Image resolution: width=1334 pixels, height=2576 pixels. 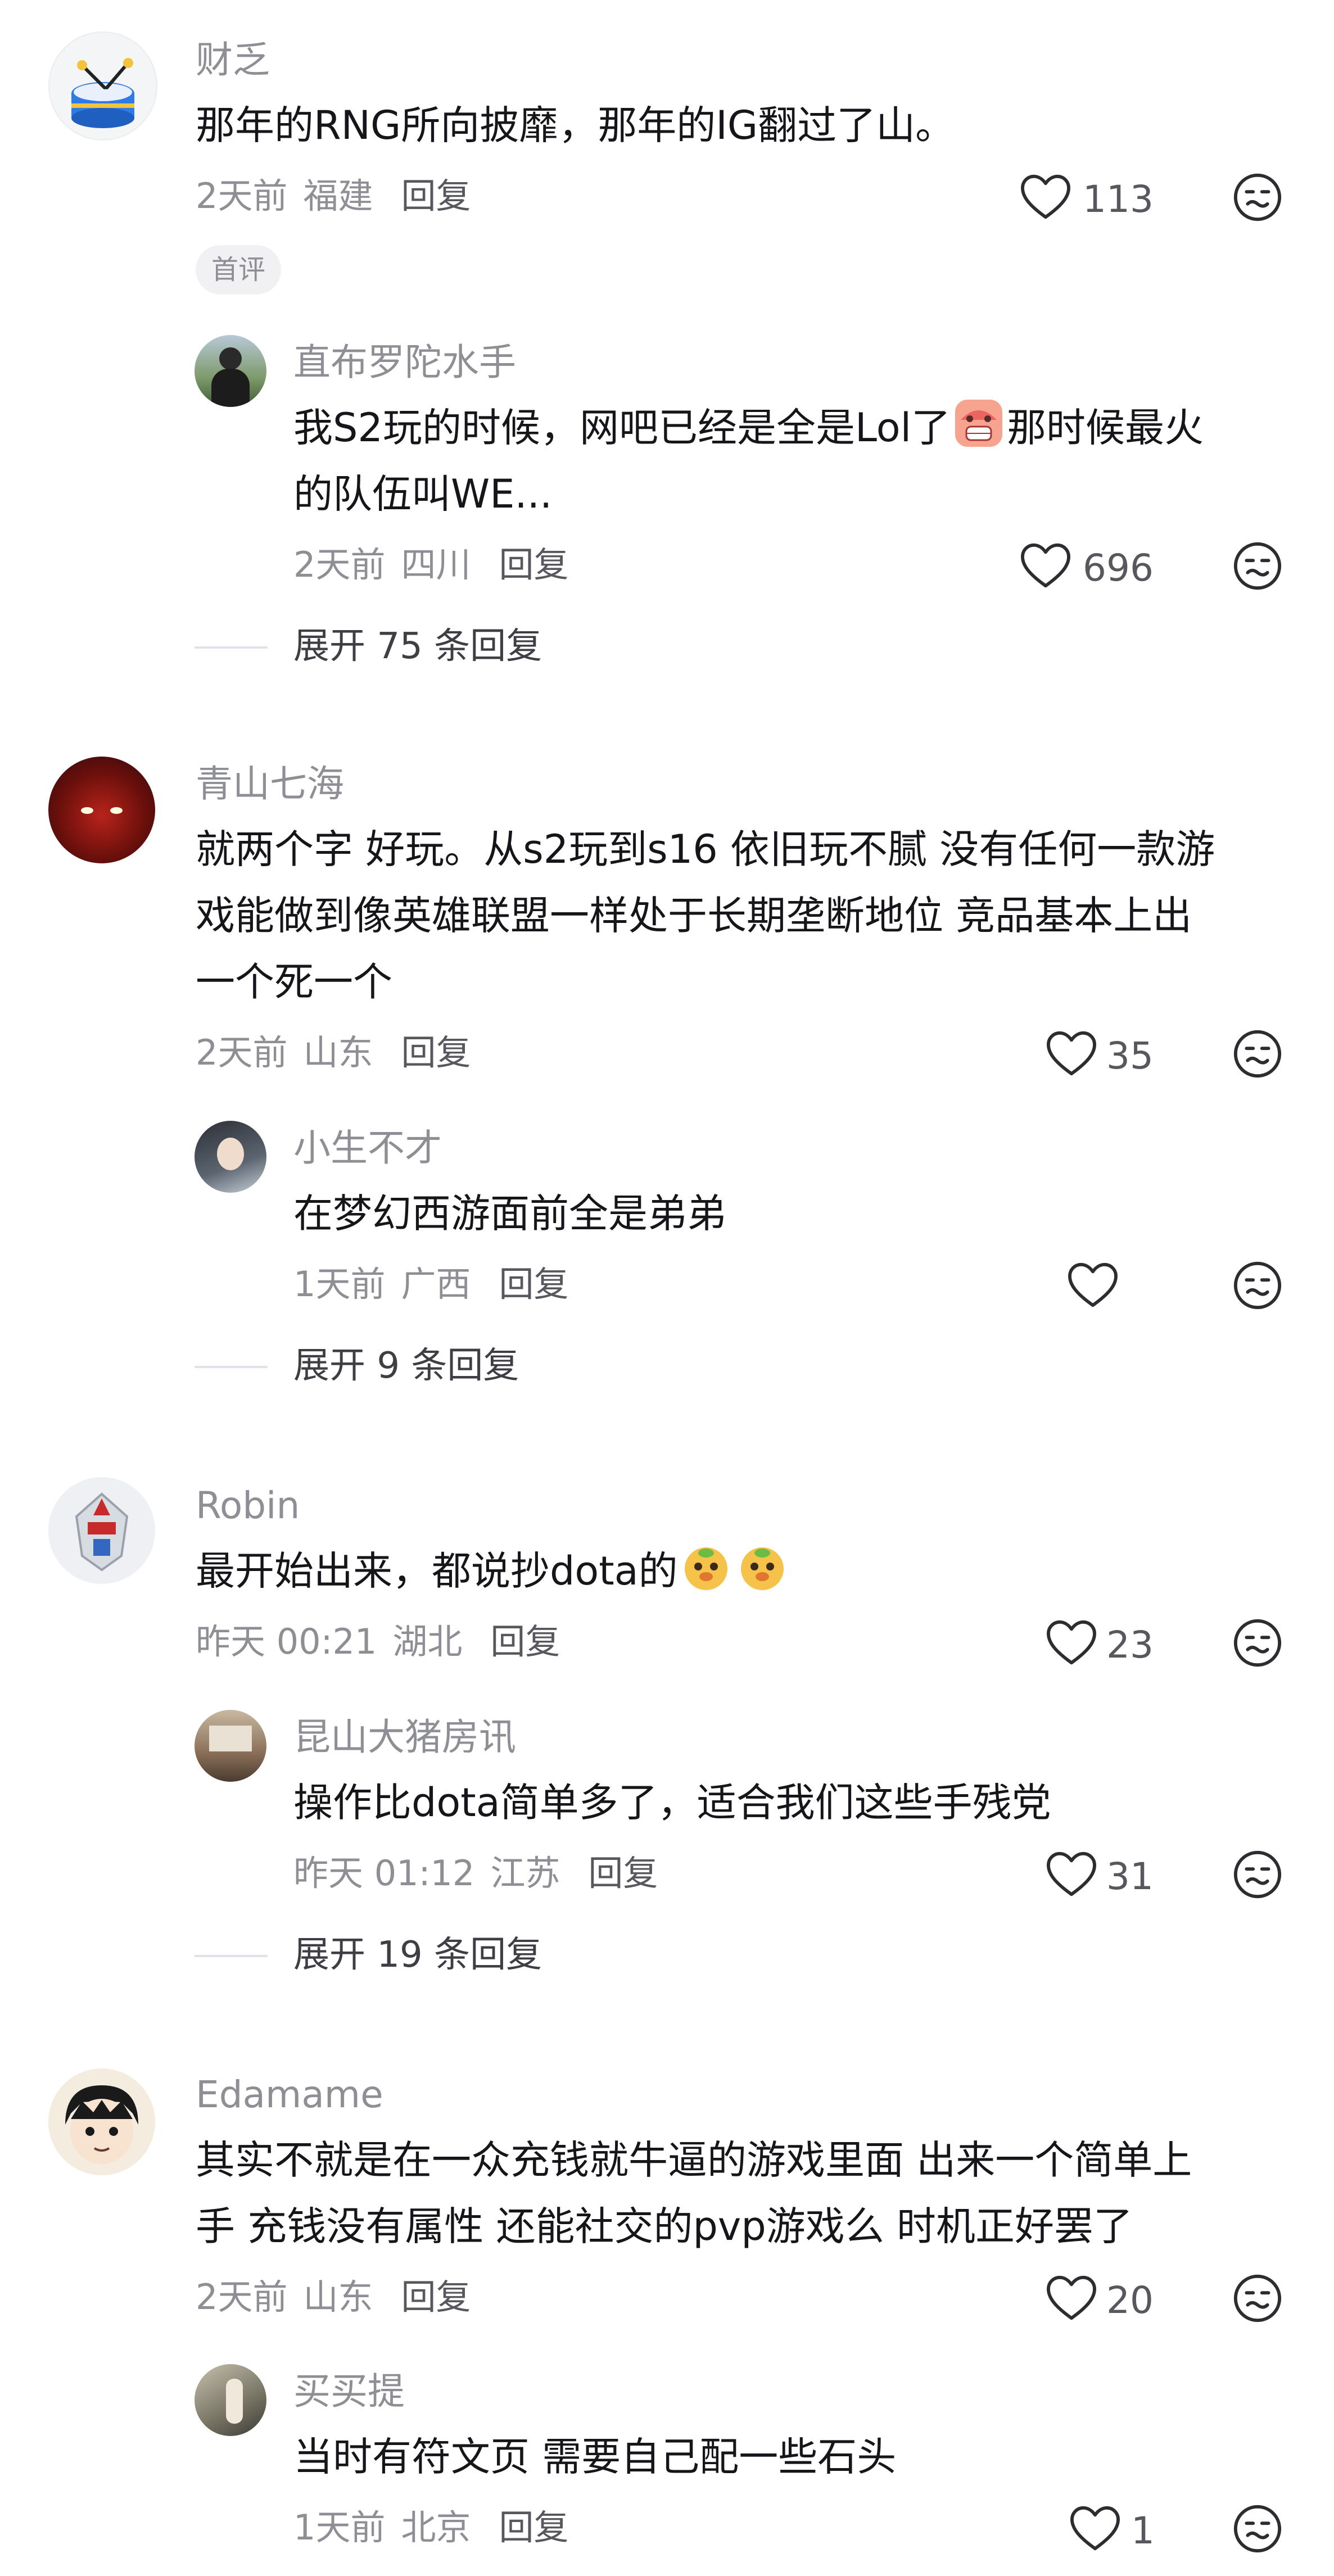 I want to click on robot-avatar-icon, so click(x=102, y=1532).